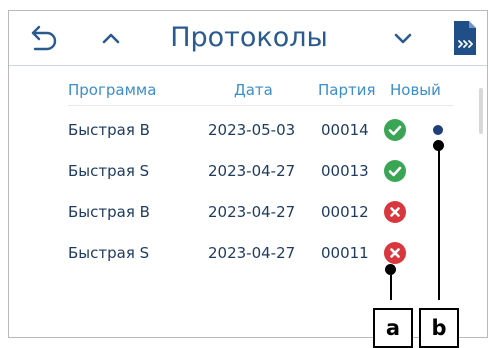 Image resolution: width=490 pixels, height=348 pixels. What do you see at coordinates (347, 90) in the screenshot?
I see `column-header-batch: Партия` at bounding box center [347, 90].